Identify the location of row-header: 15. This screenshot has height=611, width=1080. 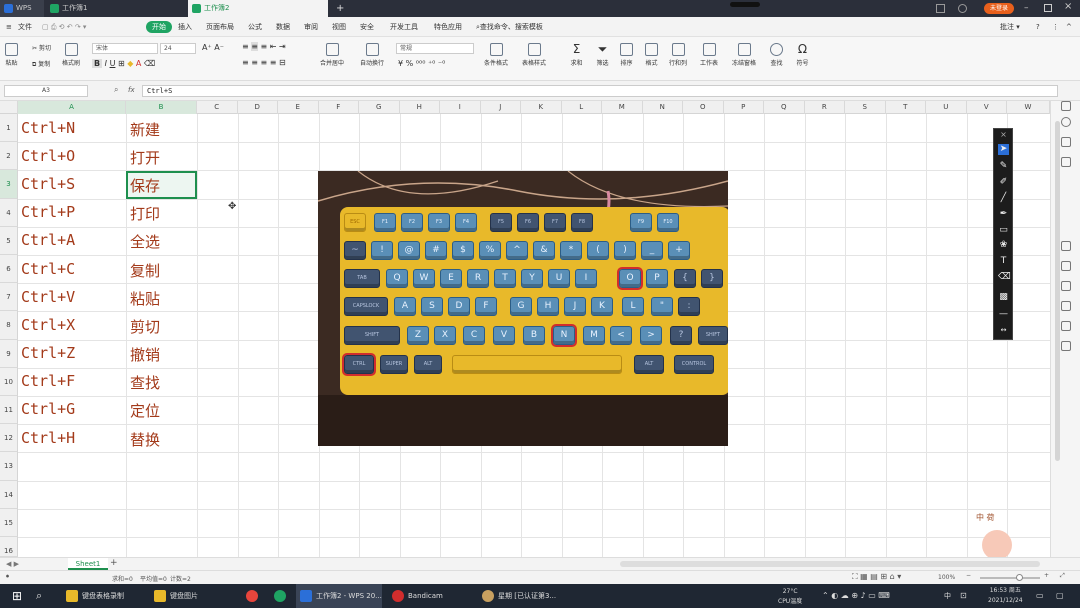
(9, 522).